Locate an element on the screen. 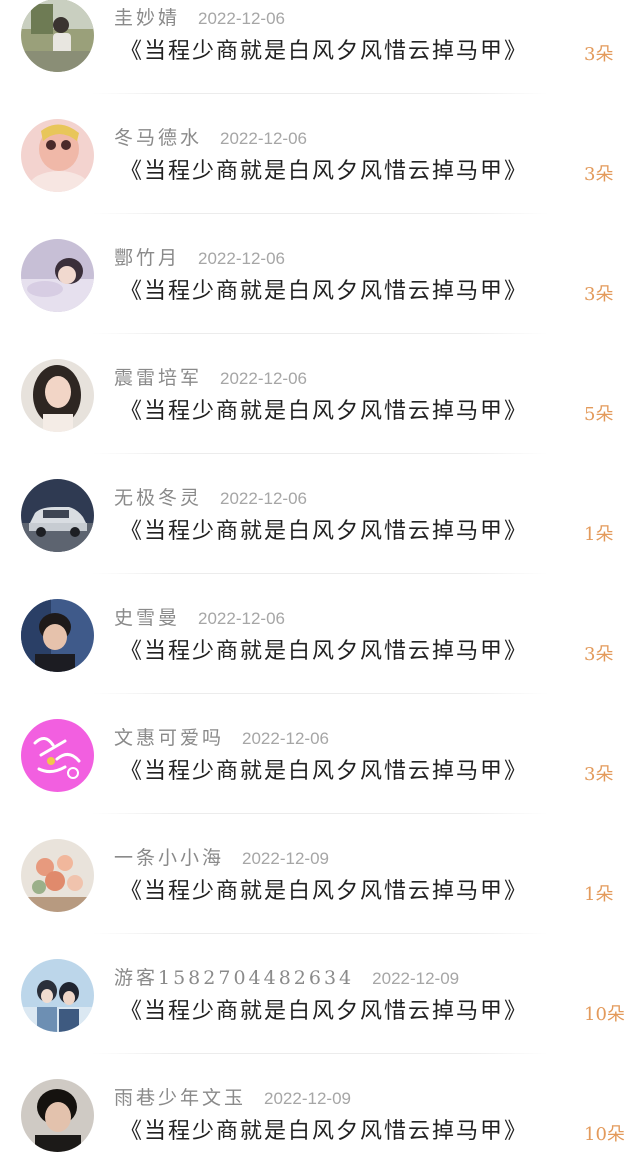 The width and height of the screenshot is (640, 1174). list-item: 圭妙婧 2022-12-06 《当程少商就是白风夕风惜云掉马甲》 3朵 is located at coordinates (320, 47).